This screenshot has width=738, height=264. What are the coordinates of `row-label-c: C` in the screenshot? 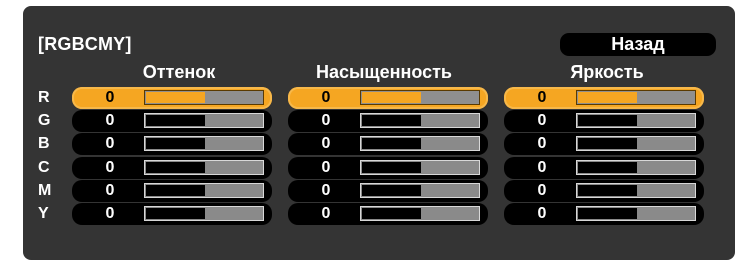 It's located at (44, 167).